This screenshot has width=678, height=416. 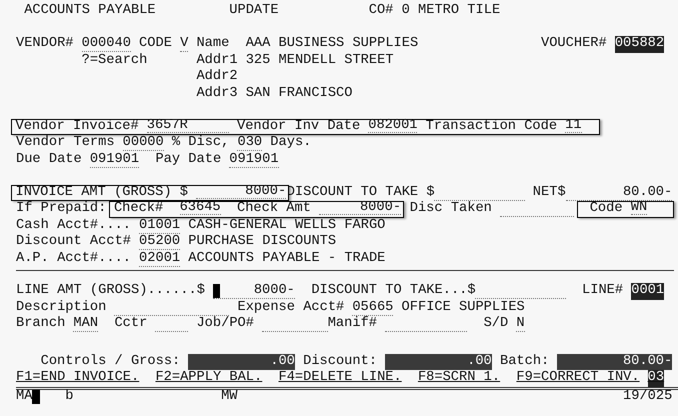 I want to click on field-label: Vendor Terms, so click(x=65, y=143).